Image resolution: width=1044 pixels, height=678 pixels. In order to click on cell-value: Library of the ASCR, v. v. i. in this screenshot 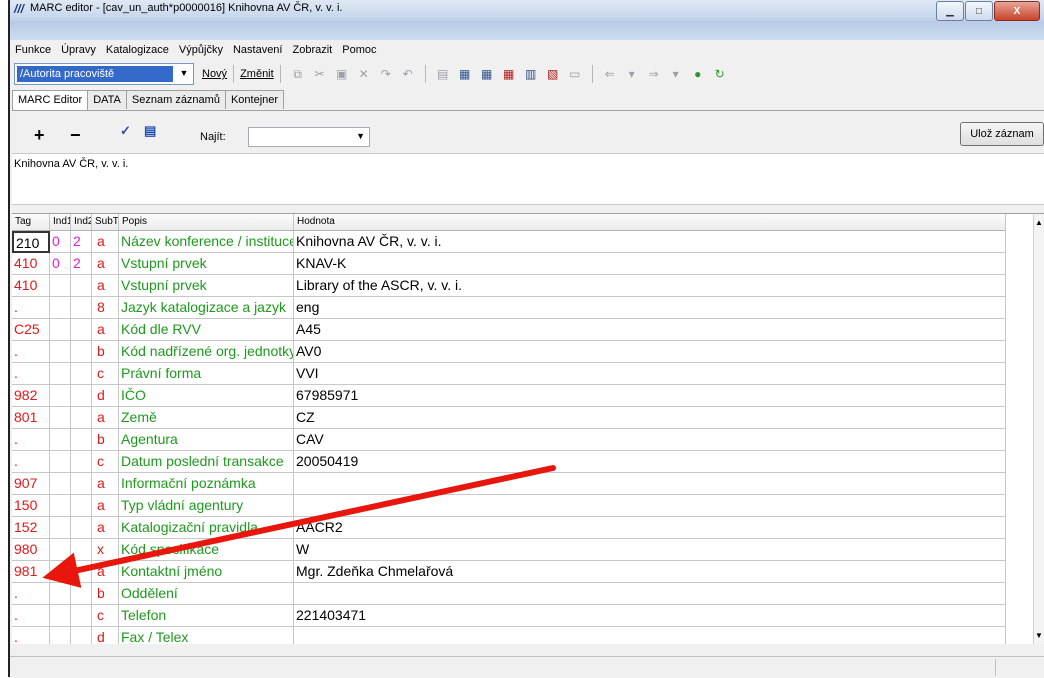, I will do `click(650, 286)`.